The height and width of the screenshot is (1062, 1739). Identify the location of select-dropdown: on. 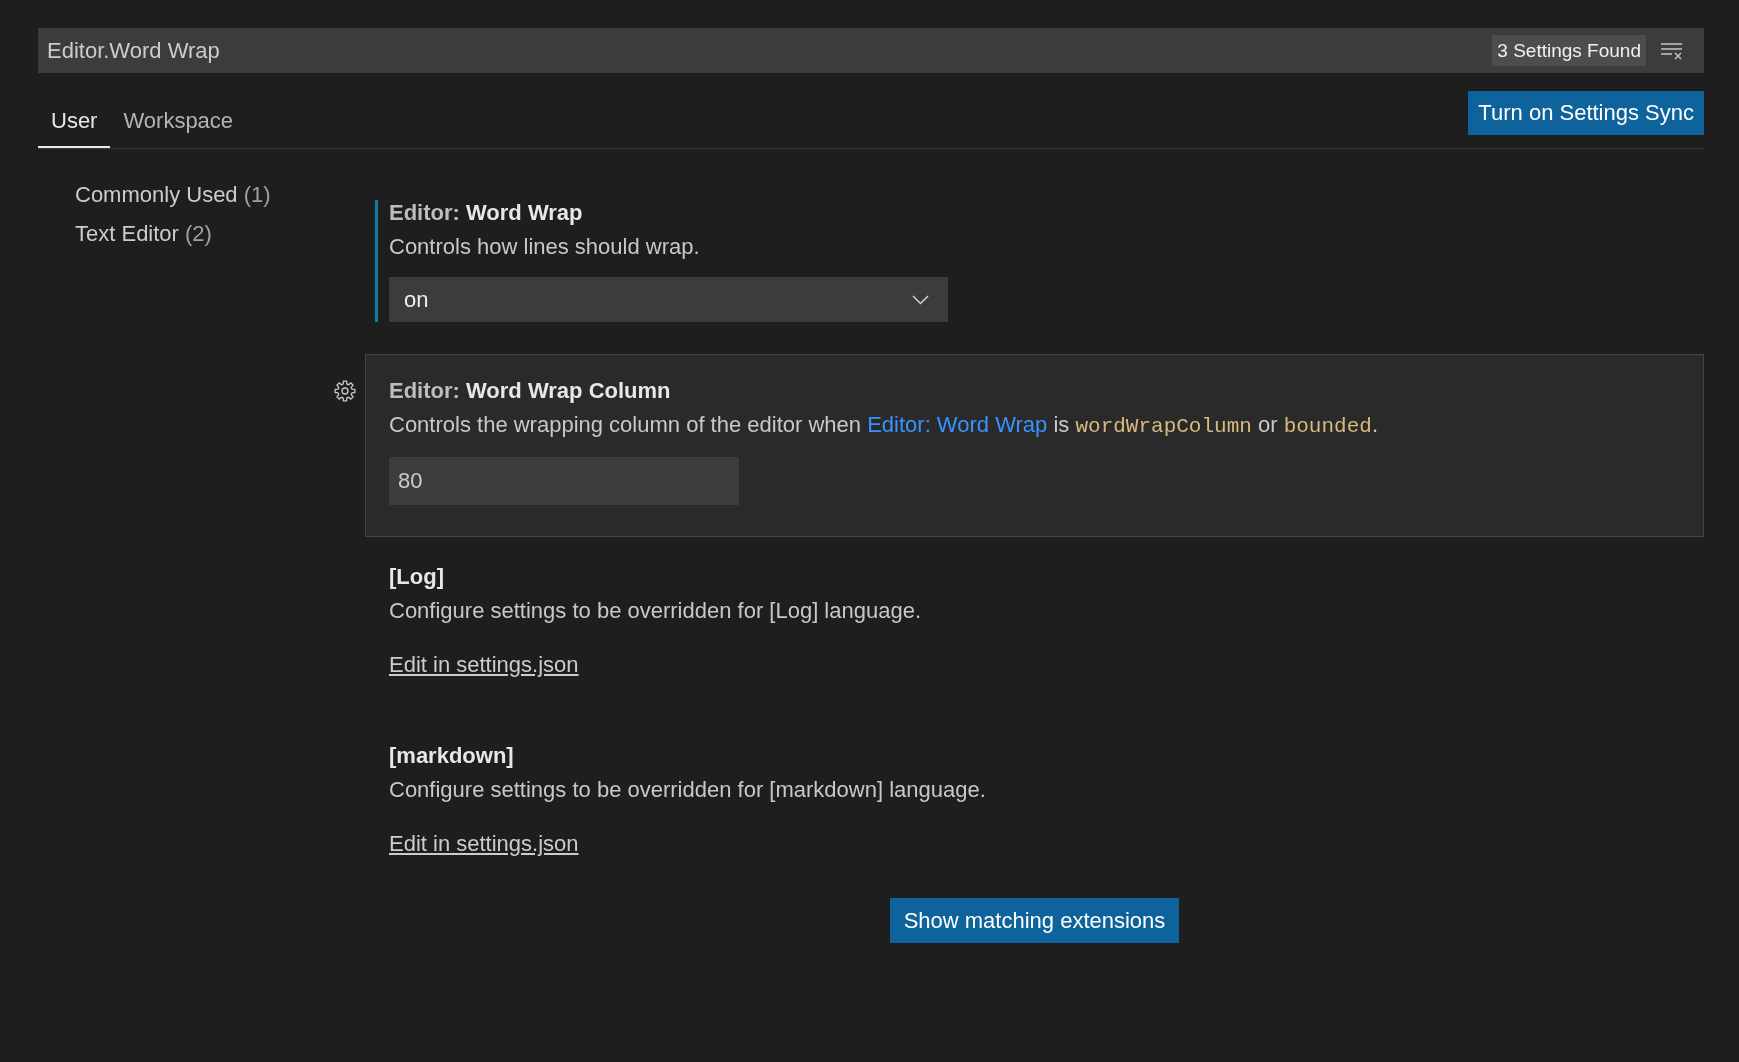
(668, 299).